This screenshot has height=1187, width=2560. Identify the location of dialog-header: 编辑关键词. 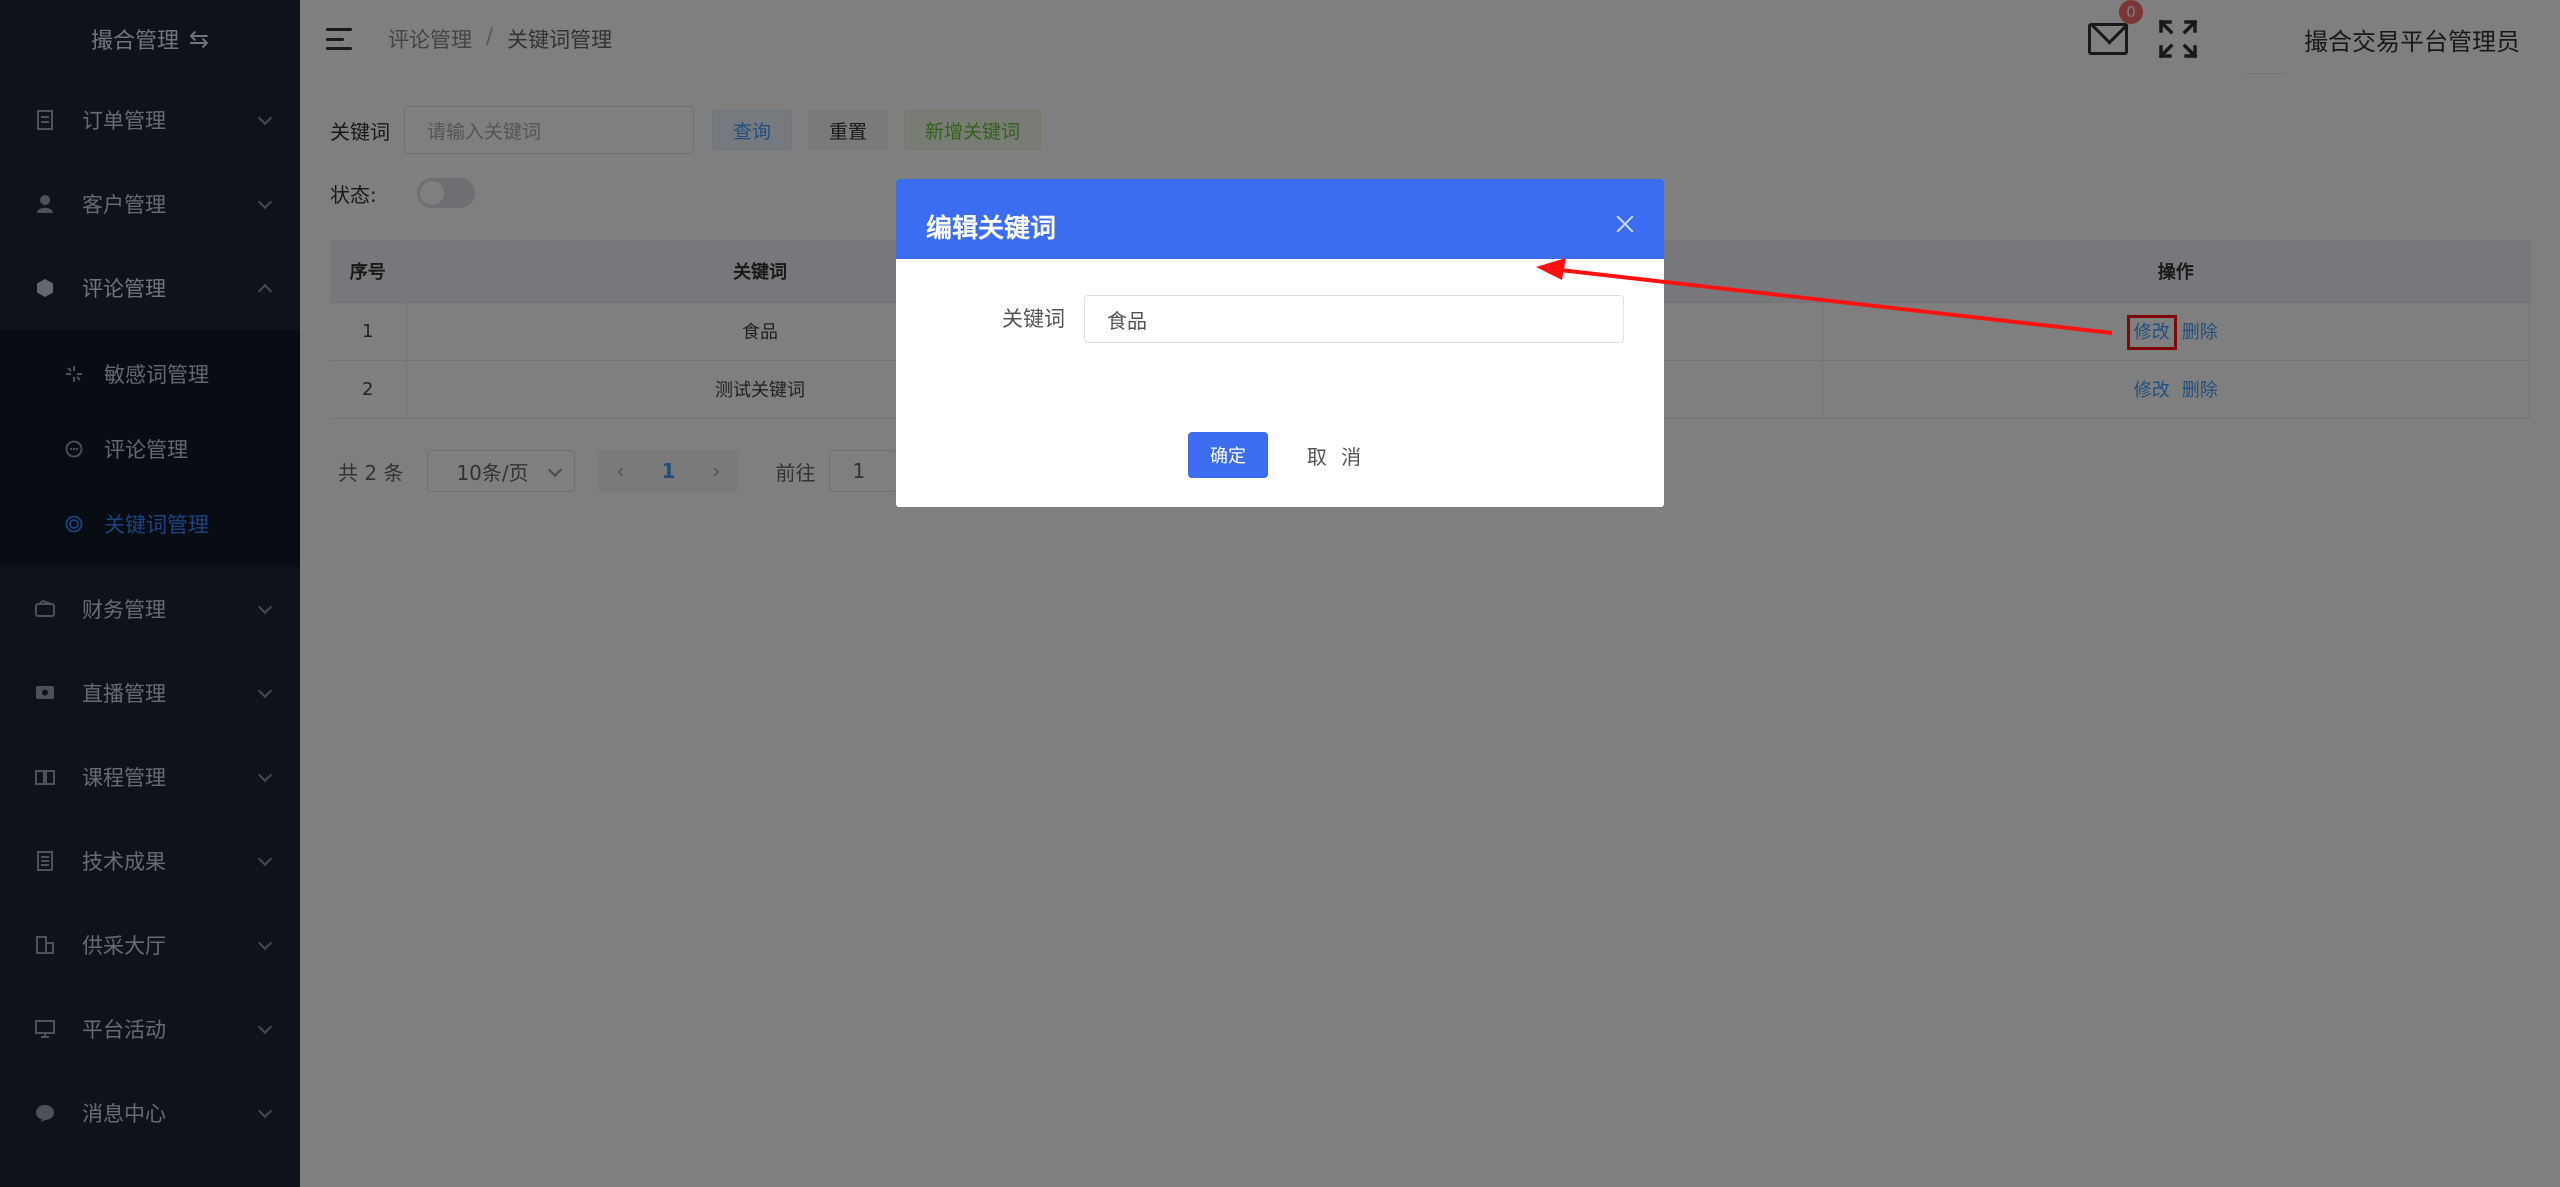
(1280, 219).